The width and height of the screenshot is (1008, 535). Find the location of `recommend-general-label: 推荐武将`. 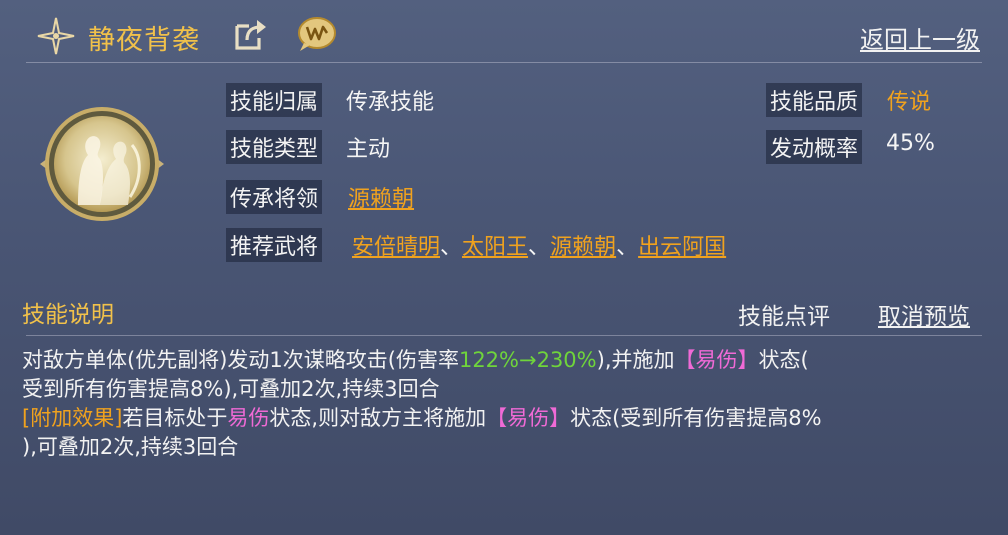

recommend-general-label: 推荐武将 is located at coordinates (274, 245).